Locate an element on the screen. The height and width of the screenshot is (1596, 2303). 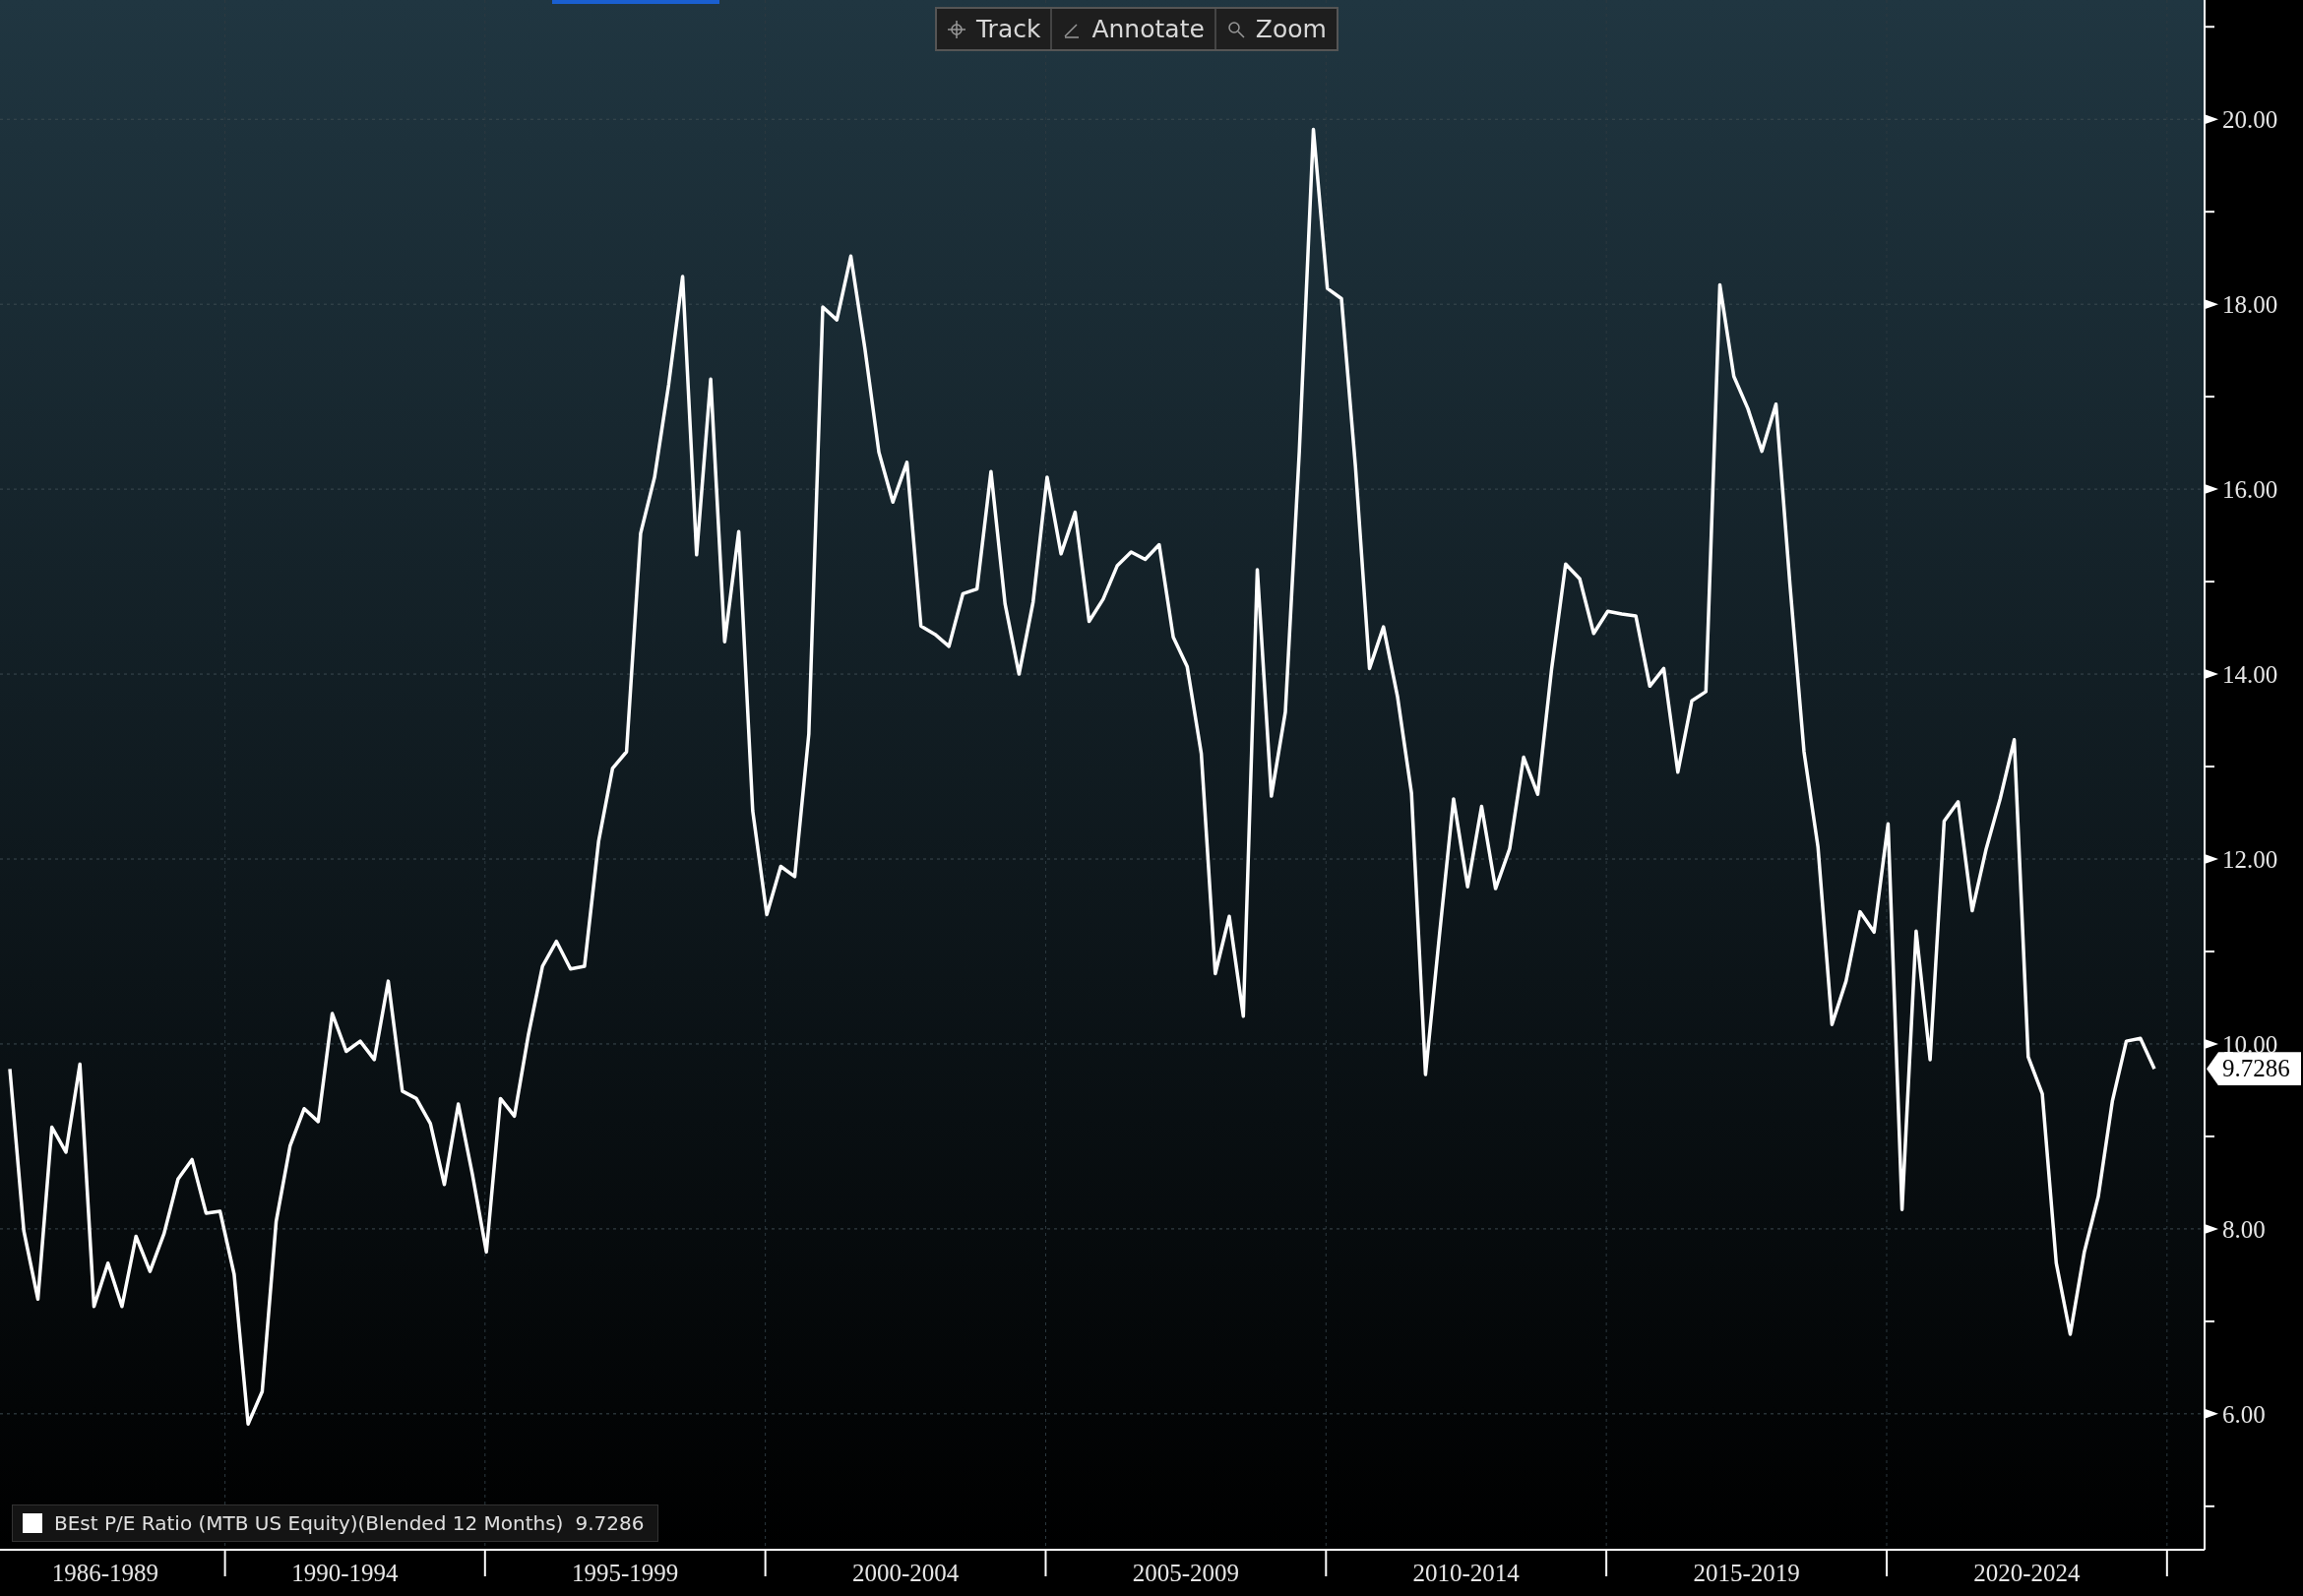
x-axis-label: 2020-2024 is located at coordinates (2027, 1573).